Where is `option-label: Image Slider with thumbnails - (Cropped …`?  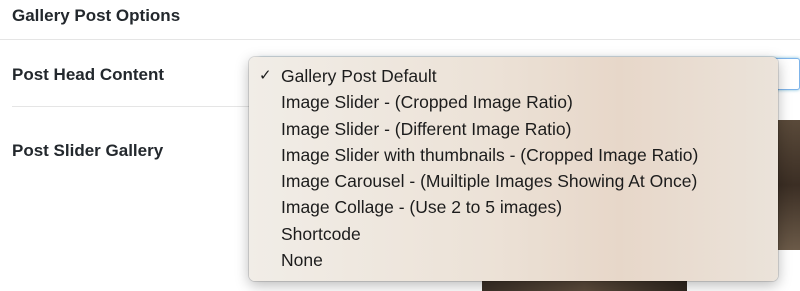
option-label: Image Slider with thumbnails - (Cropped … is located at coordinates (490, 154).